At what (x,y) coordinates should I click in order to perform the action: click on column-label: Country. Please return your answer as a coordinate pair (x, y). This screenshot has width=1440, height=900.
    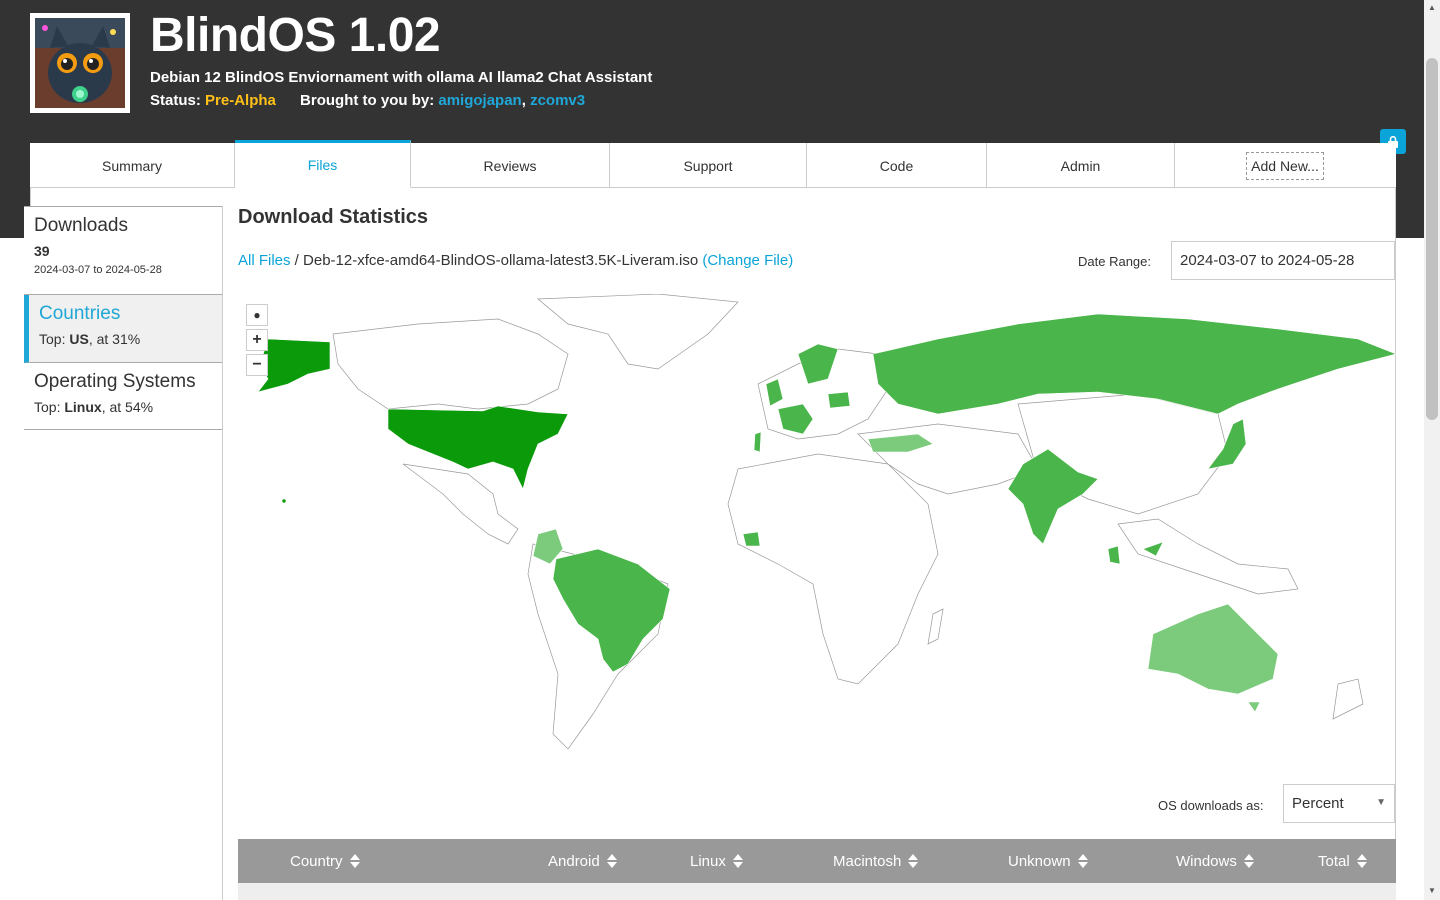
    Looking at the image, I should click on (316, 861).